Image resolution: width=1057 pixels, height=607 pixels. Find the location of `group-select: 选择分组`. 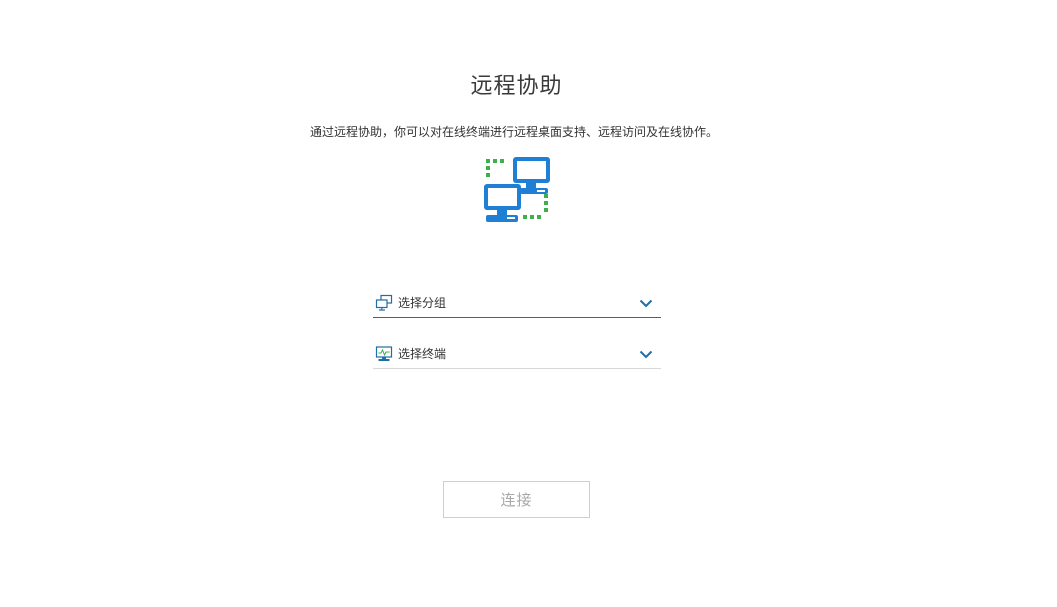

group-select: 选择分组 is located at coordinates (517, 303).